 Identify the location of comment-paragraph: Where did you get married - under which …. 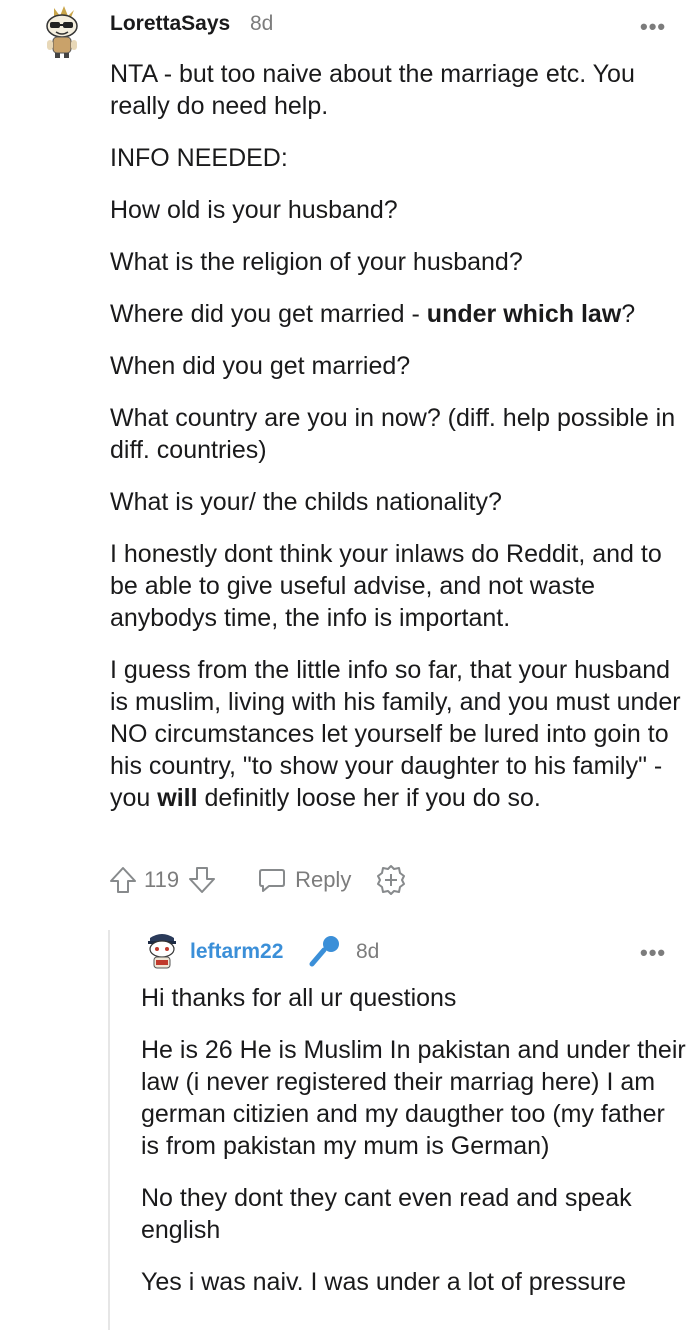
(397, 314).